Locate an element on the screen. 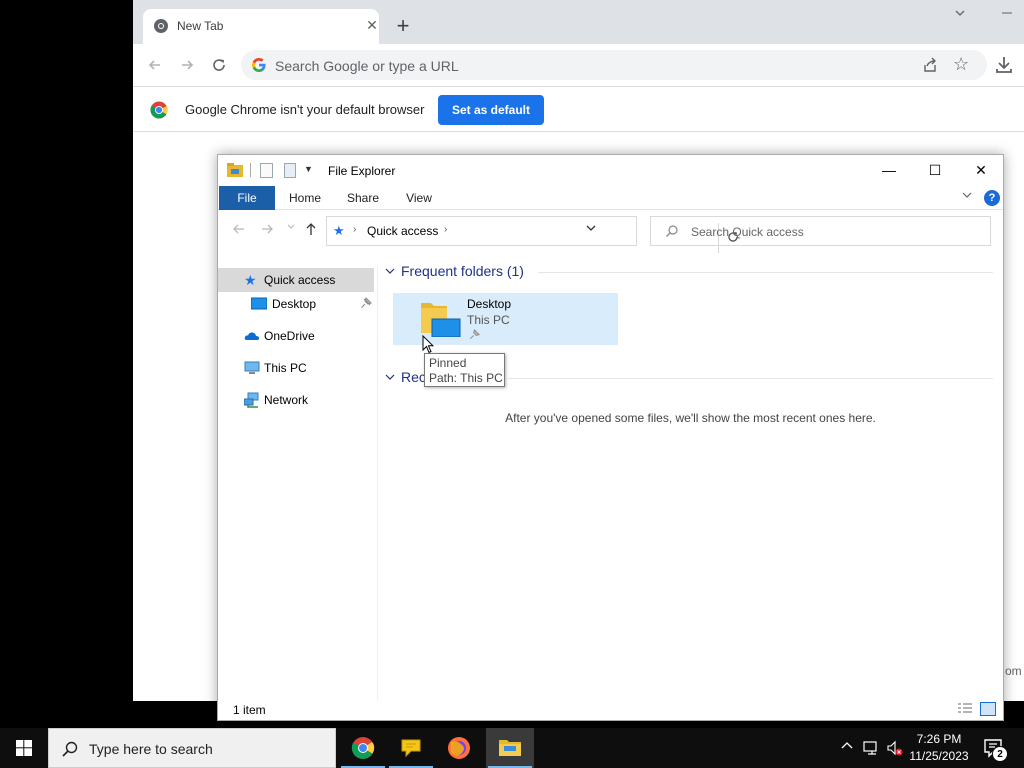 This screenshot has width=1024, height=768. nav-item-onedrive: OneDrive is located at coordinates (296, 336).